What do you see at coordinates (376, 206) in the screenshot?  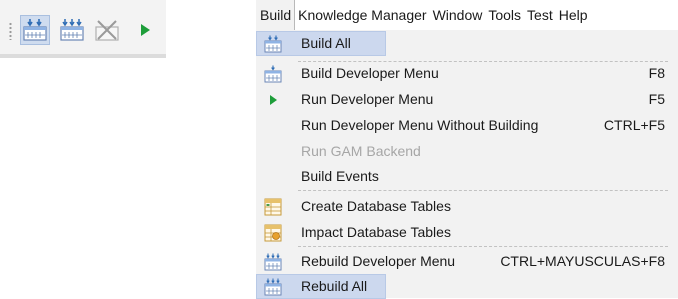 I see `menu-item-label: Create Database Tables` at bounding box center [376, 206].